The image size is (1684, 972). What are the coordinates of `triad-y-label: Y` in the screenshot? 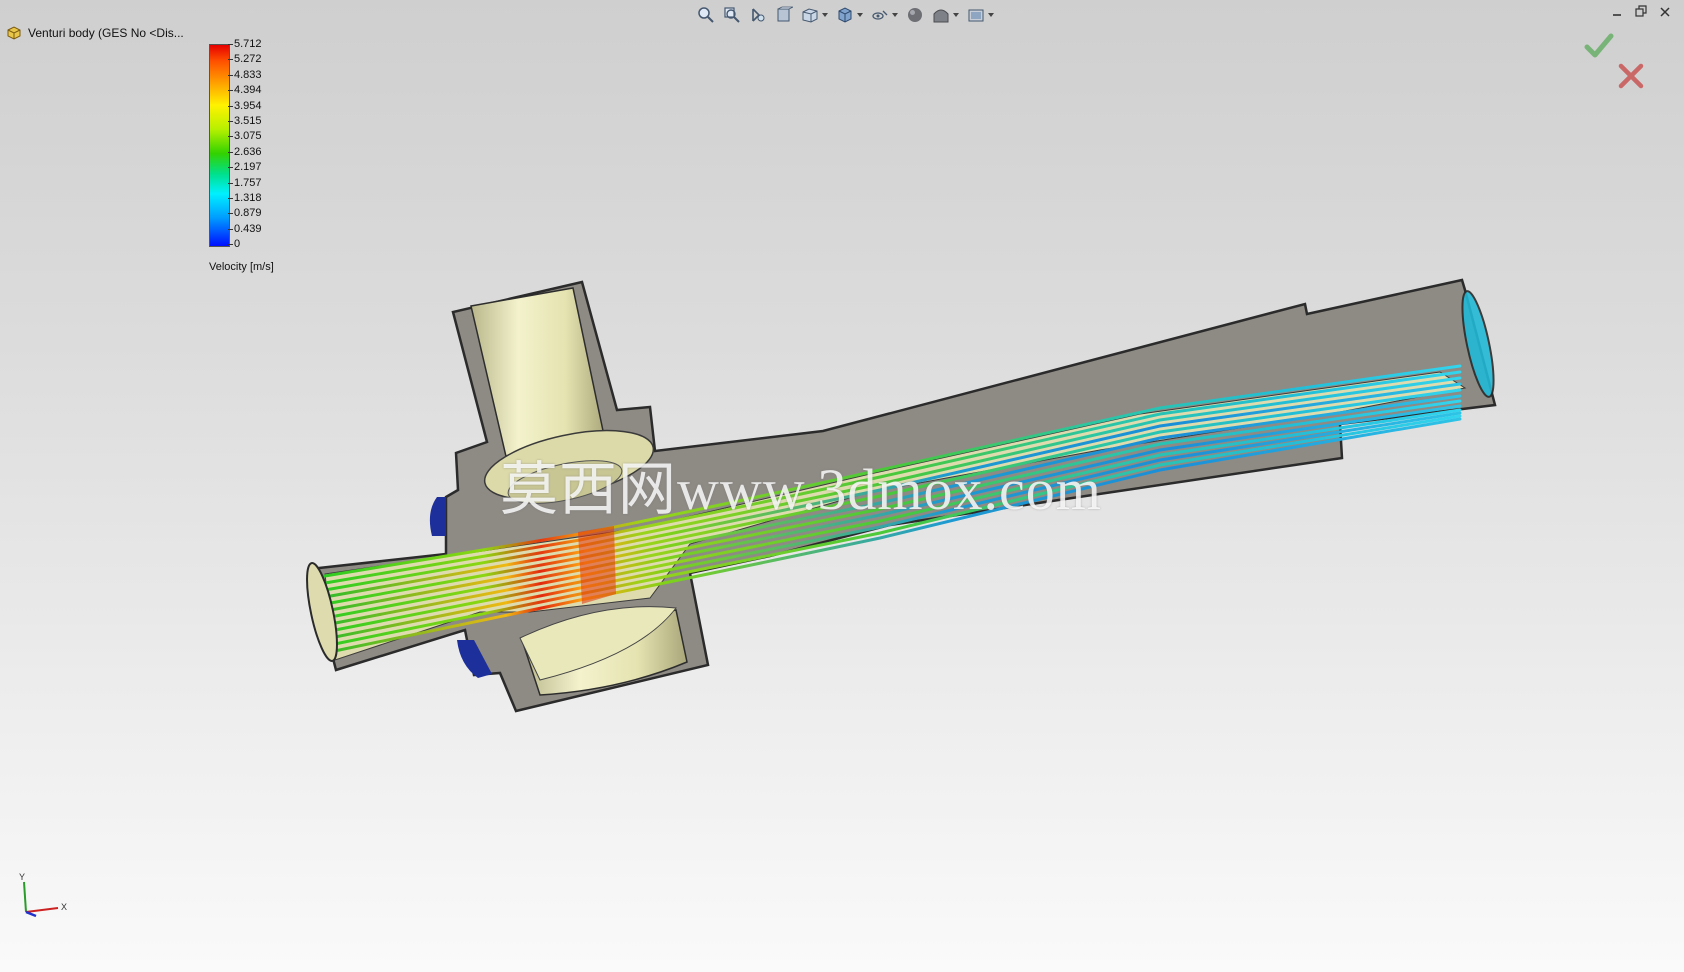 It's located at (22, 877).